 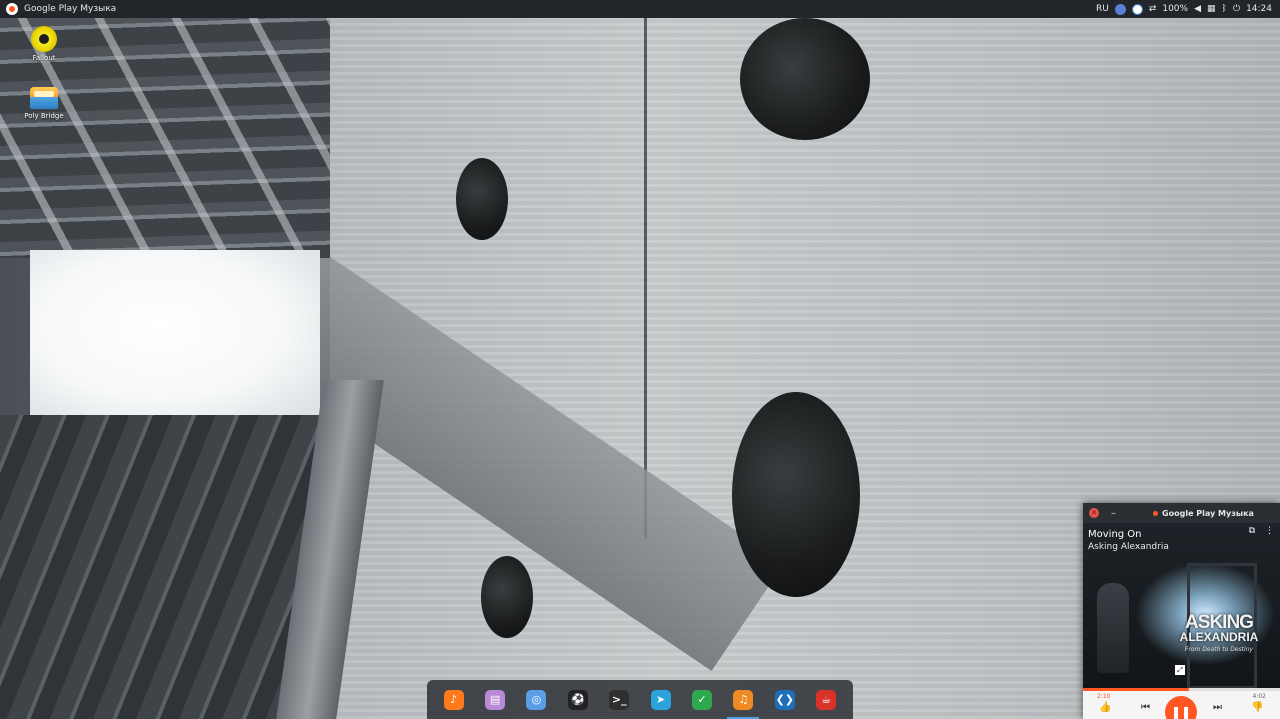 What do you see at coordinates (175, 335) in the screenshot?
I see `tunnel-light` at bounding box center [175, 335].